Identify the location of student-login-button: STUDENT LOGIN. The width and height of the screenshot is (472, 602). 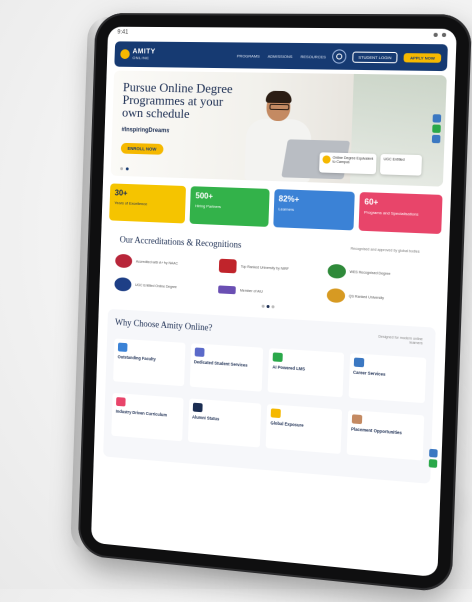
(375, 57).